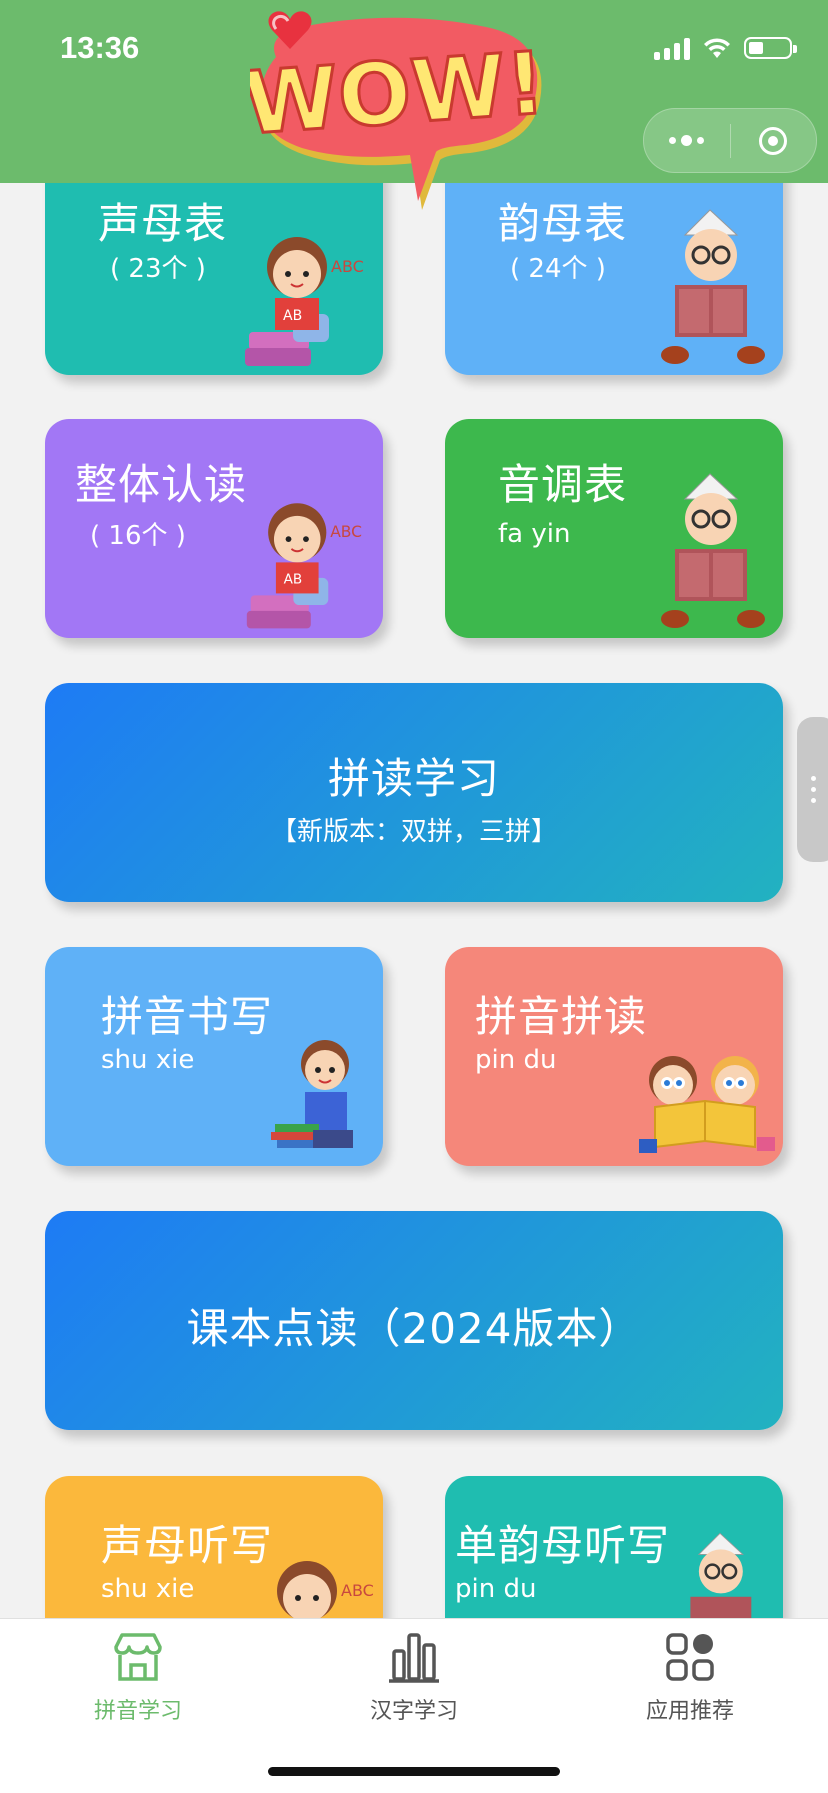 Image resolution: width=828 pixels, height=1793 pixels. I want to click on bar-chart-icon, so click(414, 1658).